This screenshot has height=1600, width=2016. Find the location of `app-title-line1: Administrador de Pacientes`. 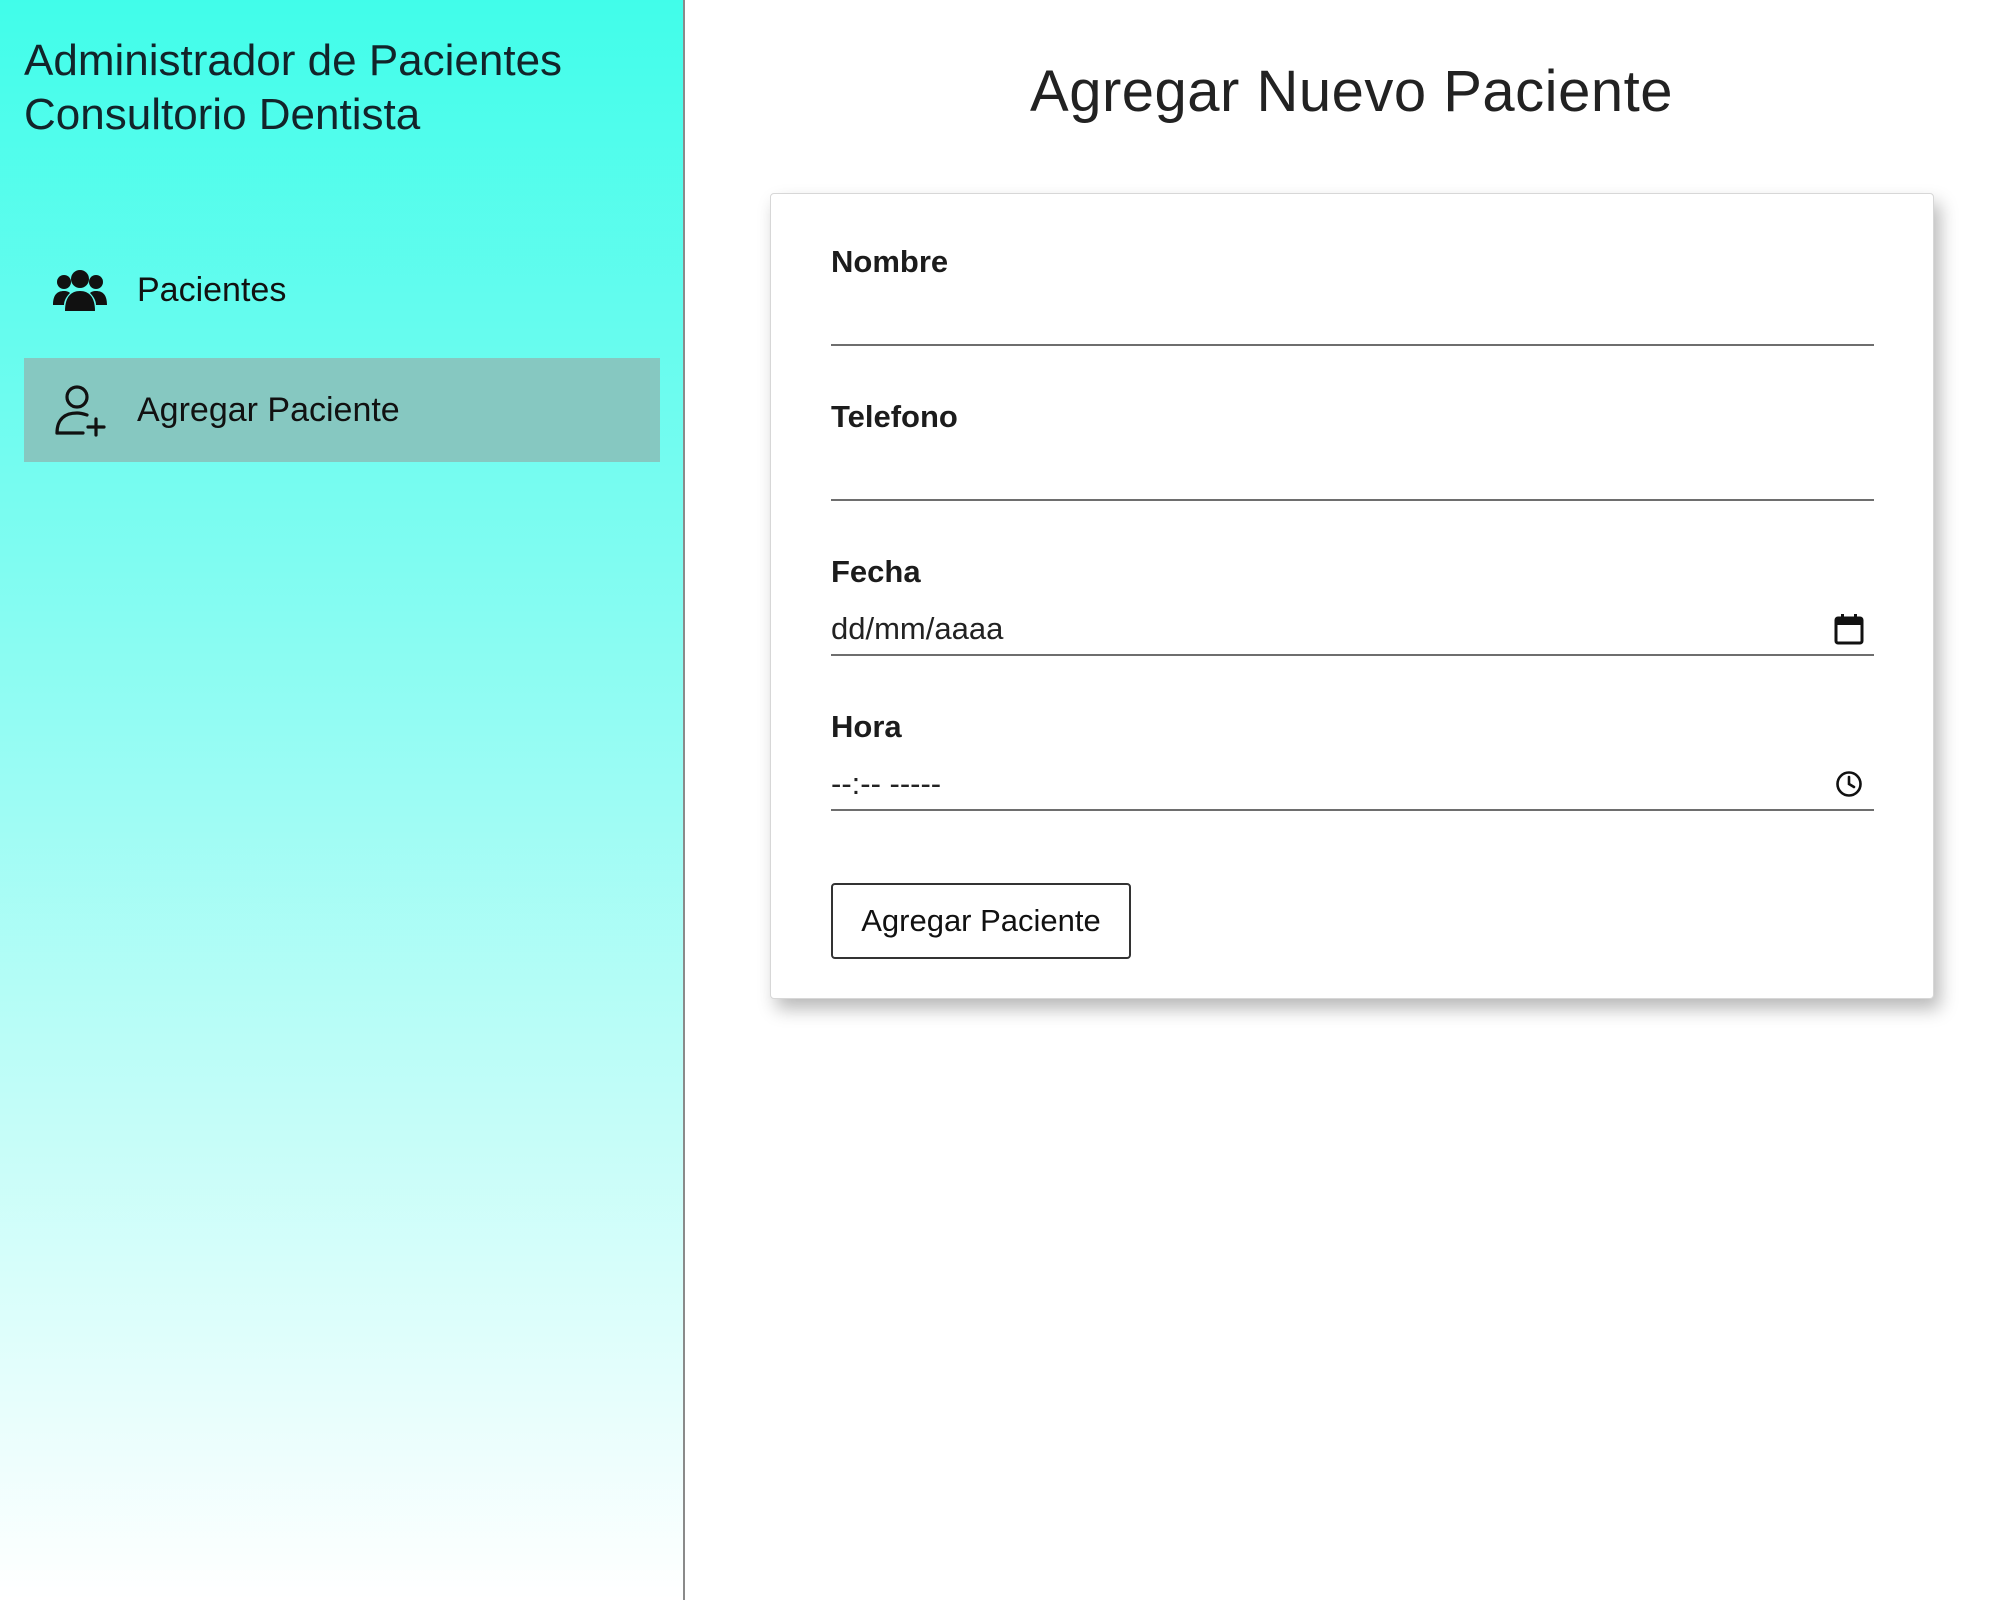

app-title-line1: Administrador de Pacientes is located at coordinates (293, 60).